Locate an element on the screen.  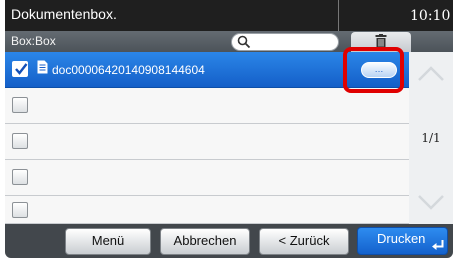
title-separator is located at coordinates (338, 15).